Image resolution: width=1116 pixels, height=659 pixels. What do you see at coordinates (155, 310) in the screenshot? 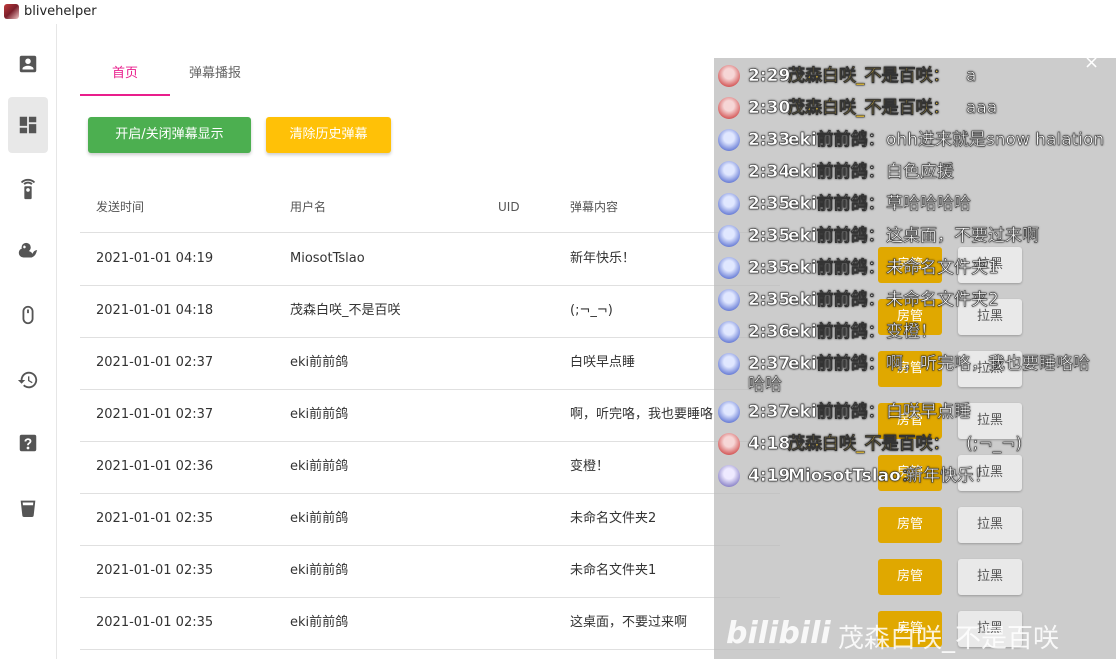
I see `cell-time: 2021-01-01 04:18` at bounding box center [155, 310].